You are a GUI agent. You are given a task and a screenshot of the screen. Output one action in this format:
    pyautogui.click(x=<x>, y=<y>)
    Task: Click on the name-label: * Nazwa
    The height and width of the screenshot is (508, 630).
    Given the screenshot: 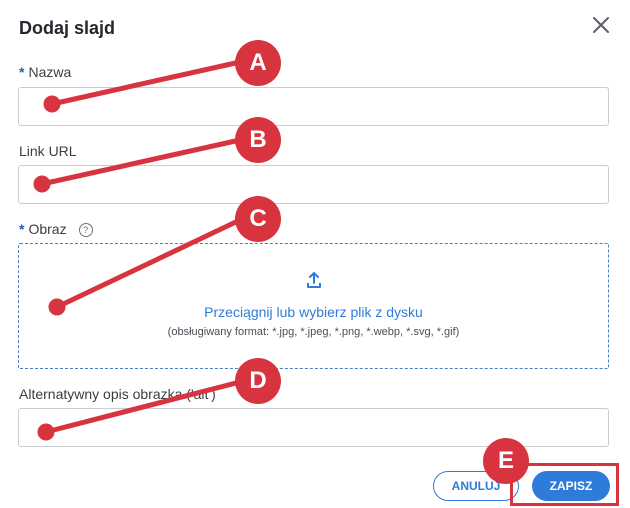 What is the action you would take?
    pyautogui.click(x=45, y=72)
    